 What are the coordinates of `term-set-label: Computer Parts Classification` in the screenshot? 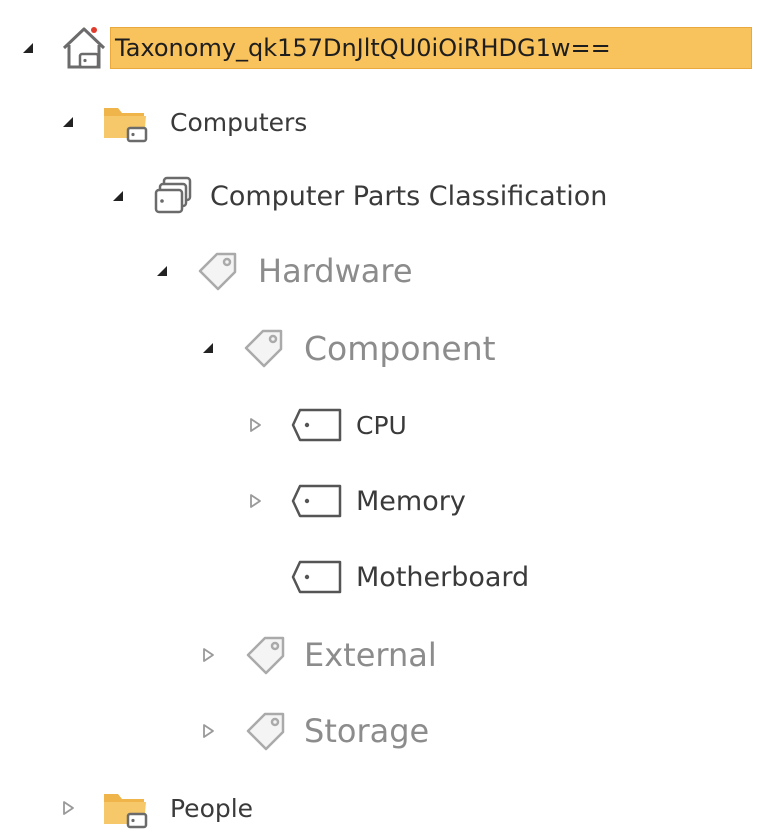 It's located at (408, 196).